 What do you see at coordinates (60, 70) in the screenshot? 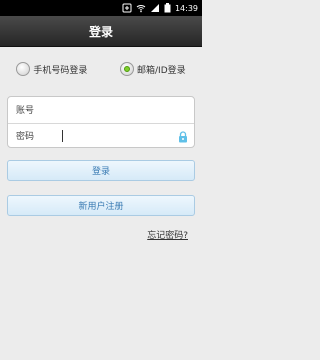
I see `radio-label-phone: 手机号码登录` at bounding box center [60, 70].